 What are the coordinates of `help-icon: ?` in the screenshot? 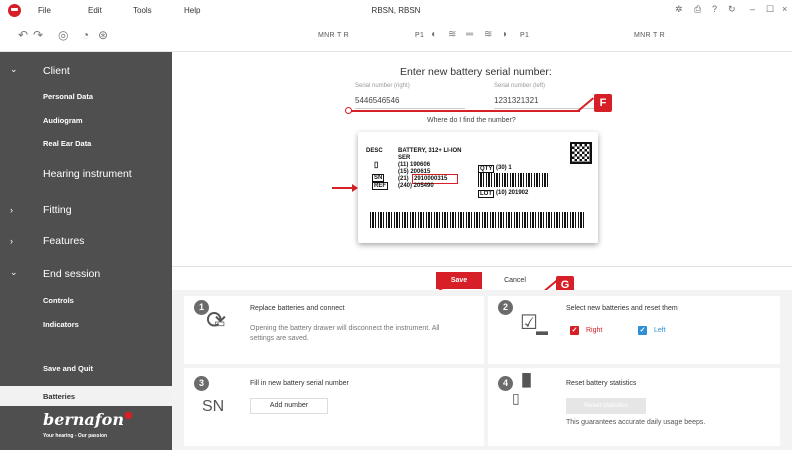 It's located at (714, 9).